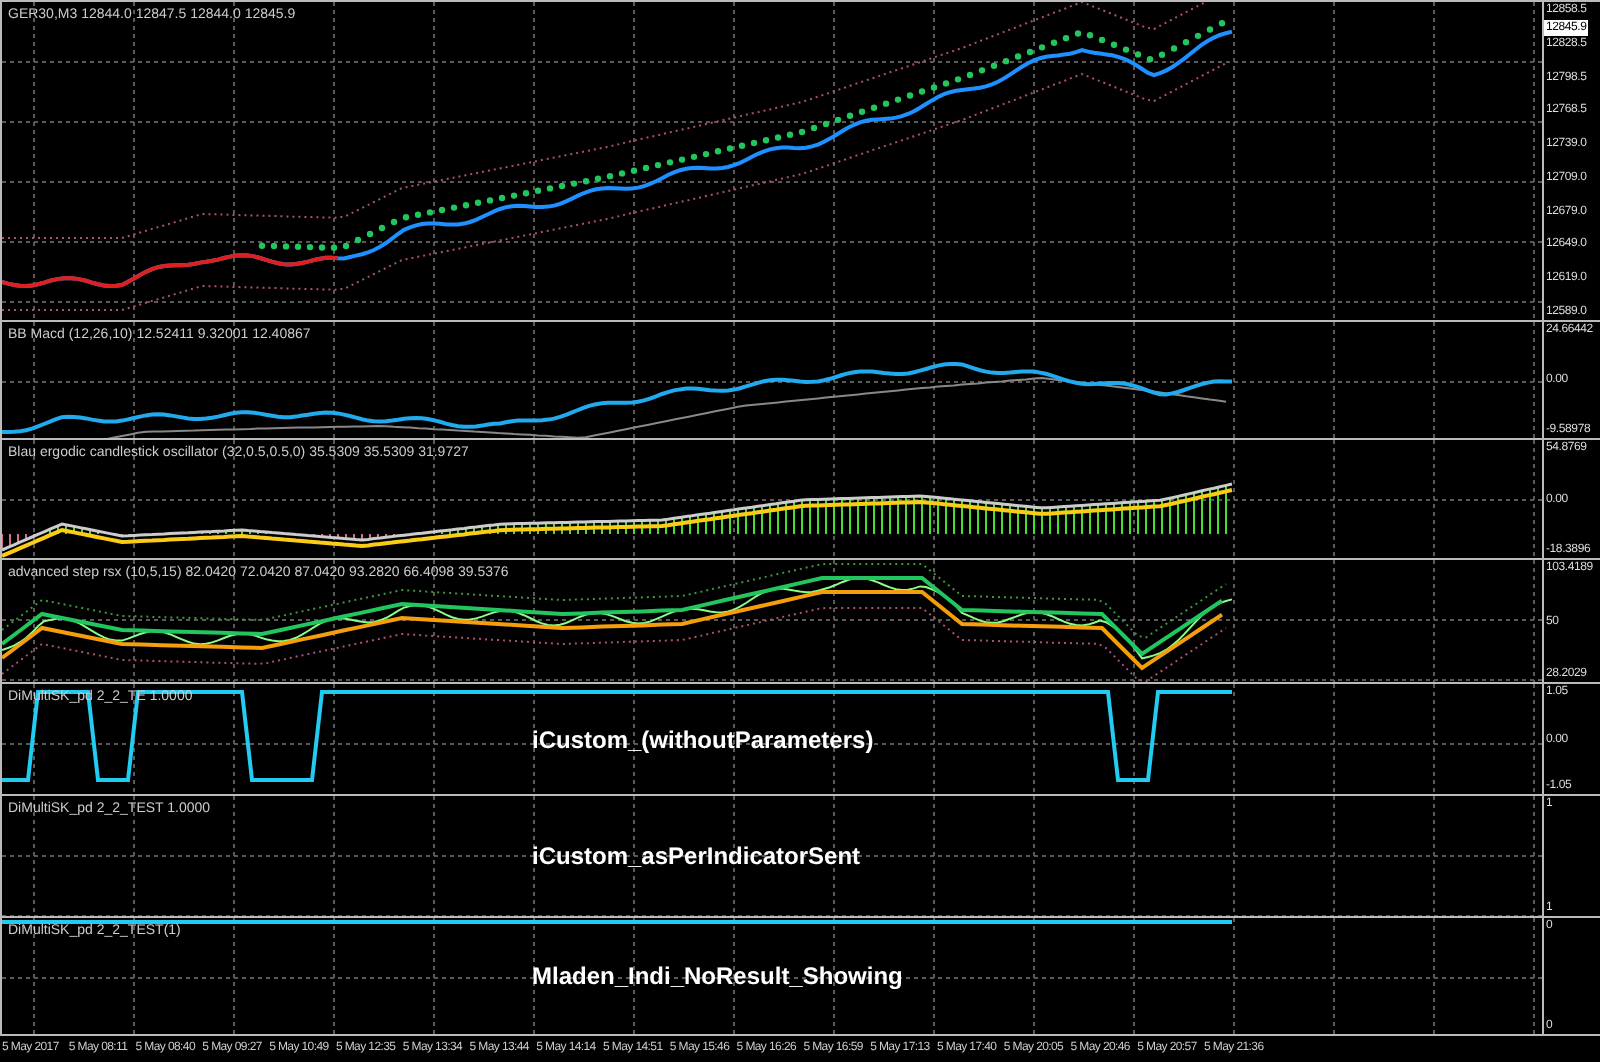  I want to click on overlay-label: iCustom_asPerIndicatorSent, so click(696, 857).